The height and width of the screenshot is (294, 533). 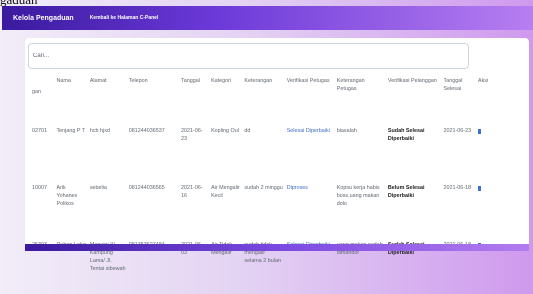 What do you see at coordinates (457, 131) in the screenshot?
I see `cell-tanggal-selesai: 2021-06-23` at bounding box center [457, 131].